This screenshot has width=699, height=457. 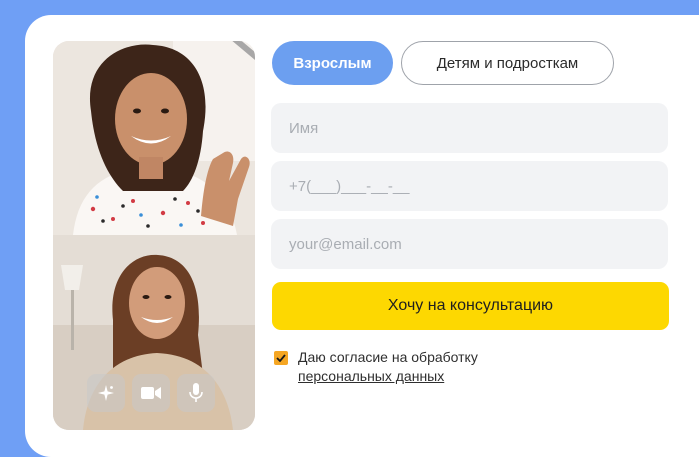 What do you see at coordinates (345, 244) in the screenshot?
I see `email-placeholder: your@email.com` at bounding box center [345, 244].